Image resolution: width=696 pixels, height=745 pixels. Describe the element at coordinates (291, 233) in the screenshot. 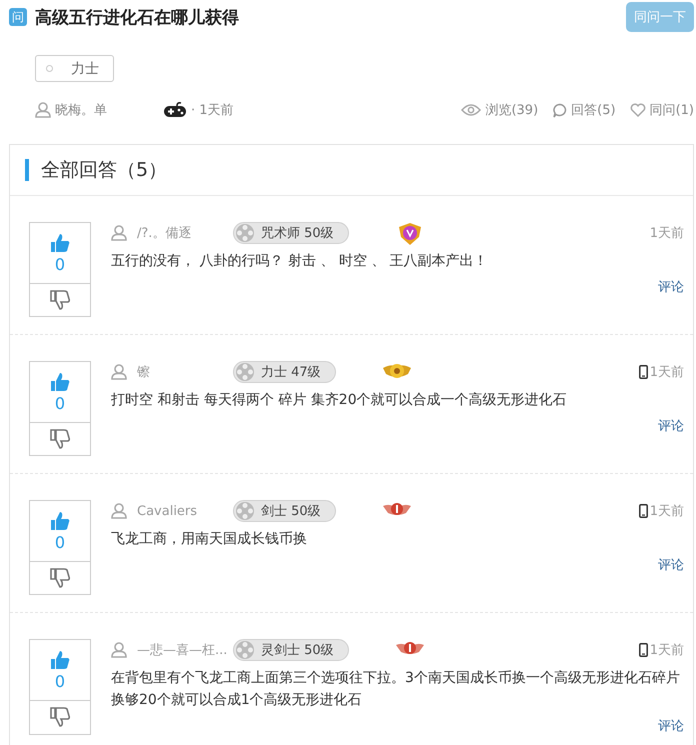

I see `class-level-badge: 咒术师 50级` at that location.